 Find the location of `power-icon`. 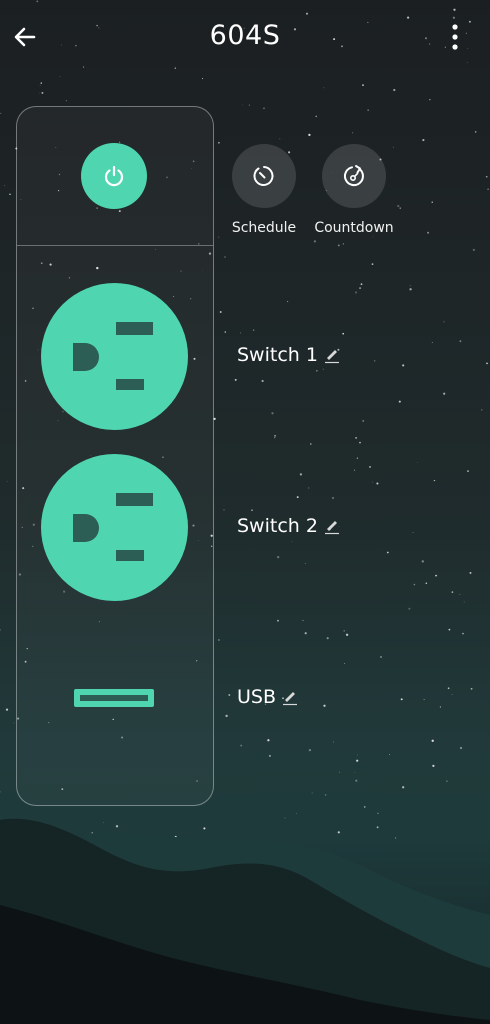

power-icon is located at coordinates (114, 176).